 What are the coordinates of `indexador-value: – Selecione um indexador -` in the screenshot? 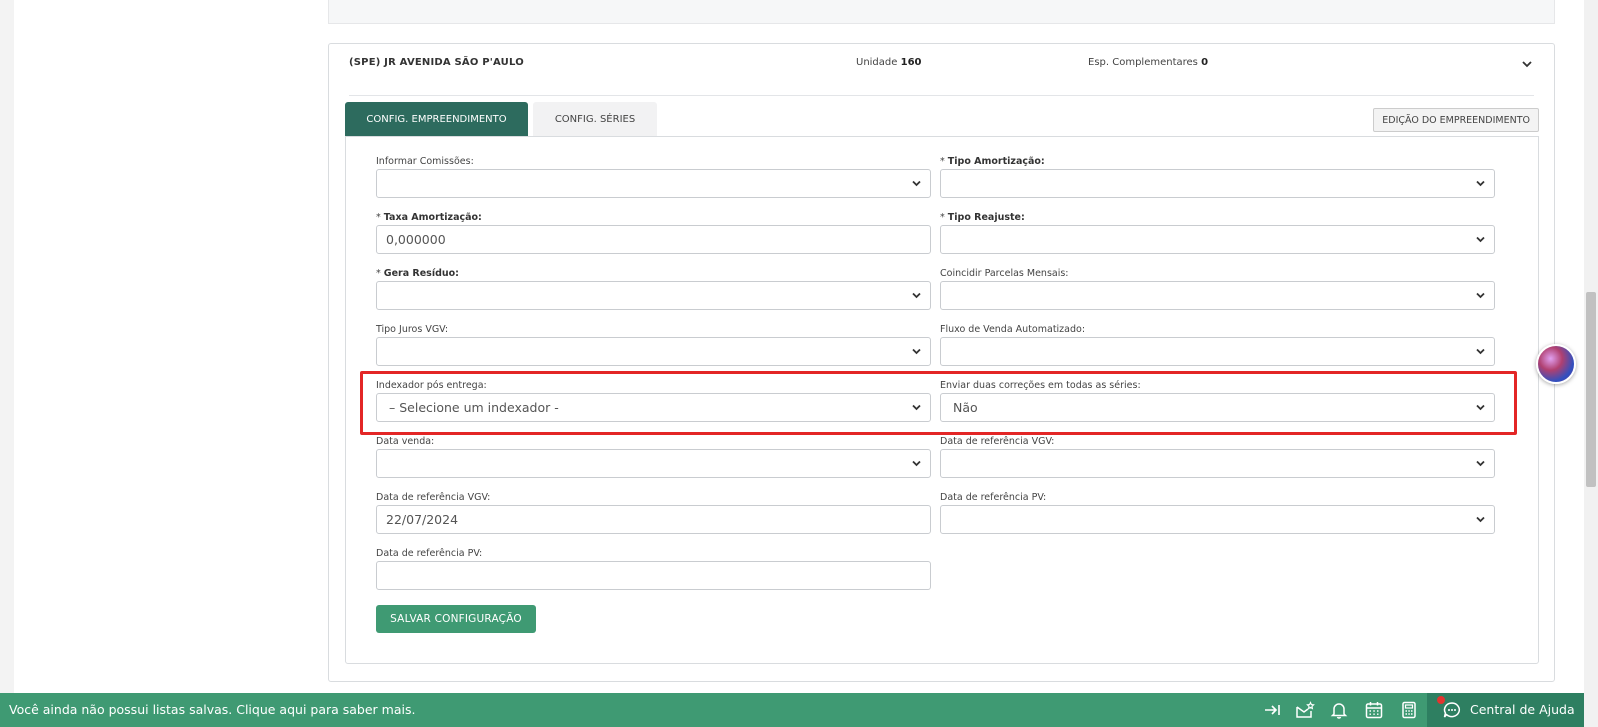 It's located at (474, 407).